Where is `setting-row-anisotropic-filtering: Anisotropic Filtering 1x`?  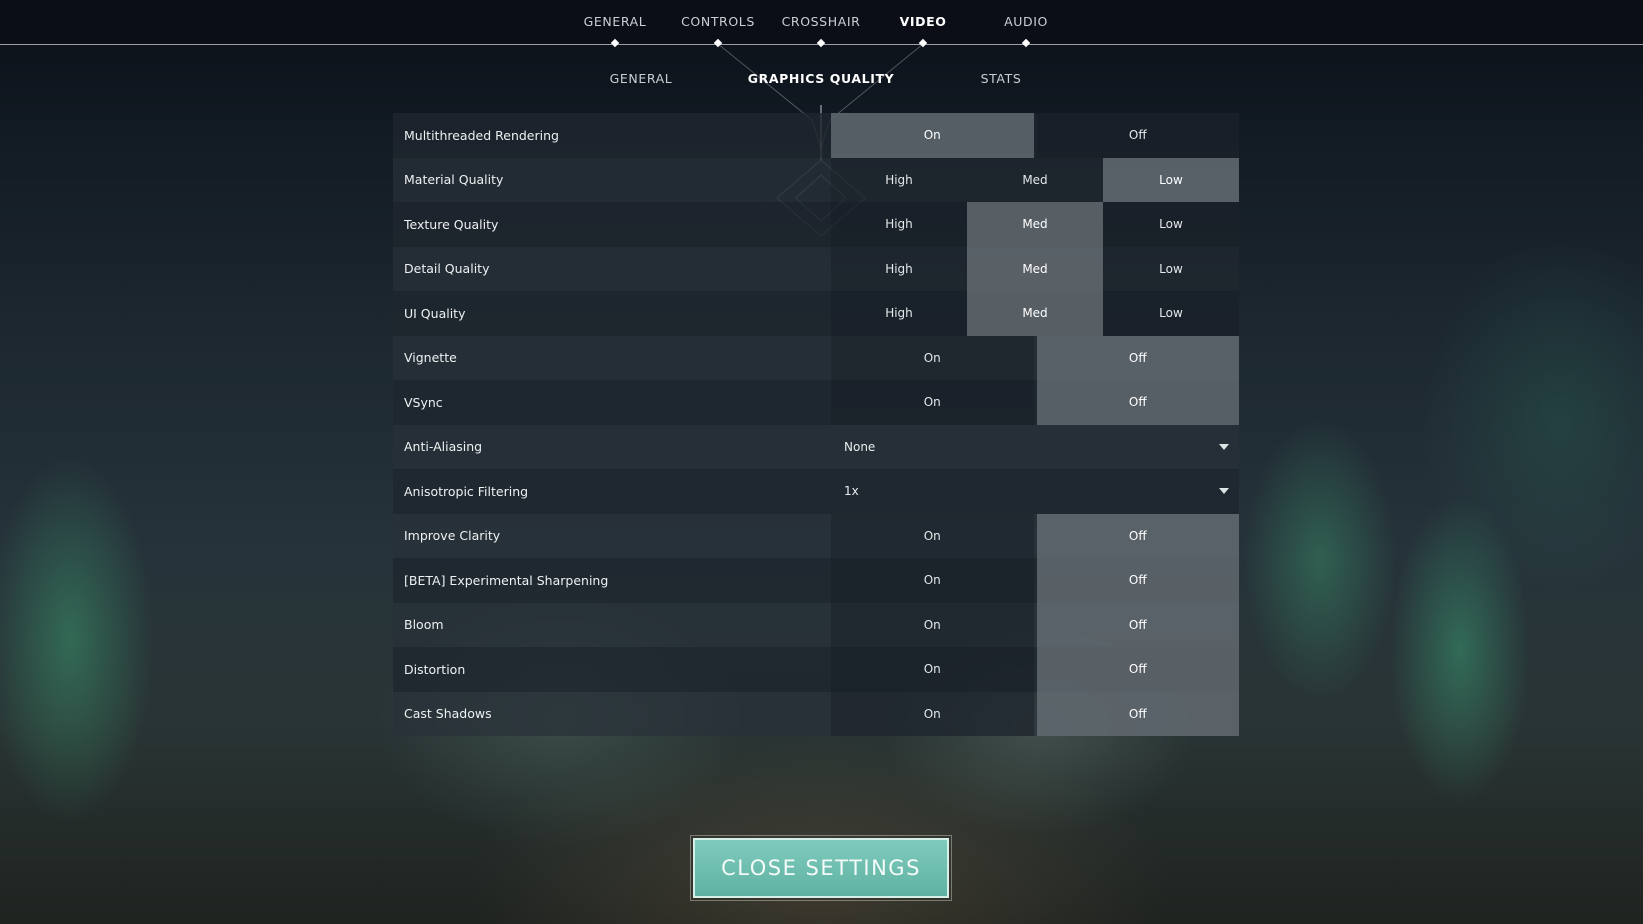
setting-row-anisotropic-filtering: Anisotropic Filtering 1x is located at coordinates (816, 491).